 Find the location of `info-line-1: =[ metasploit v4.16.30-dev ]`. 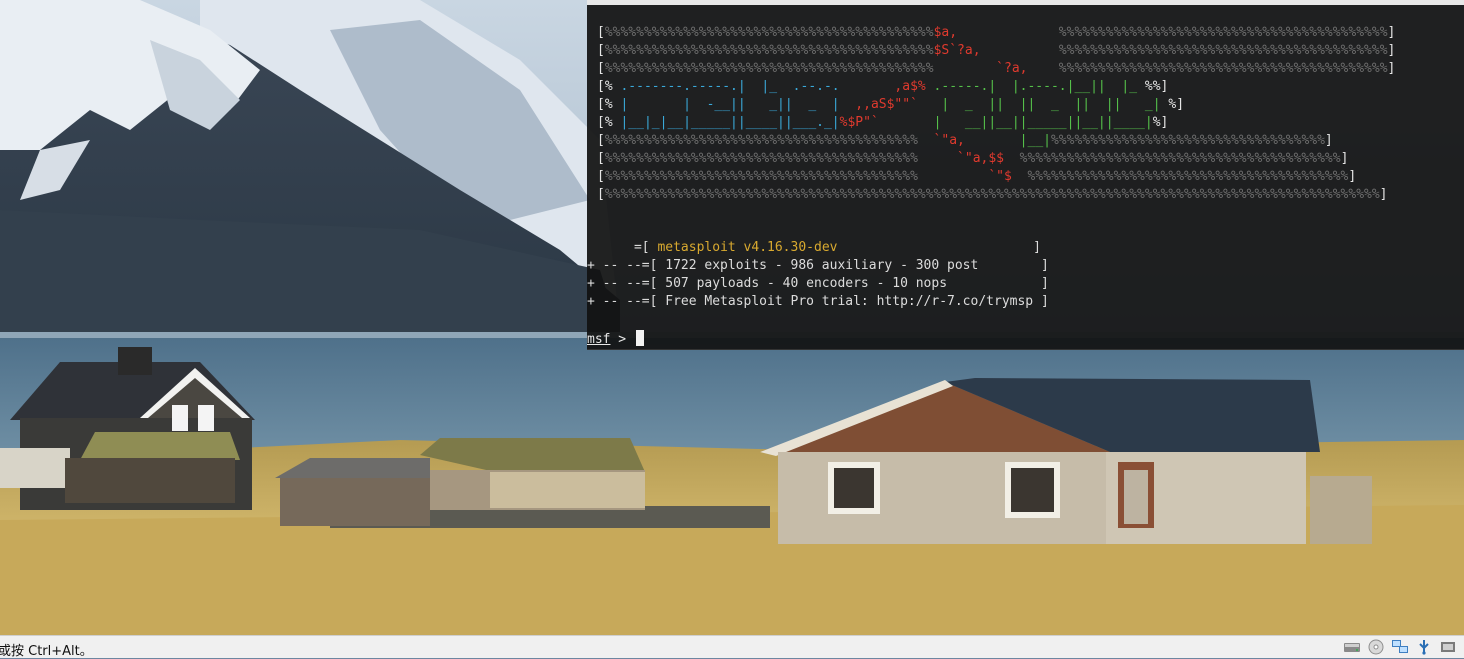

info-line-1: =[ metasploit v4.16.30-dev ] is located at coordinates (814, 247).